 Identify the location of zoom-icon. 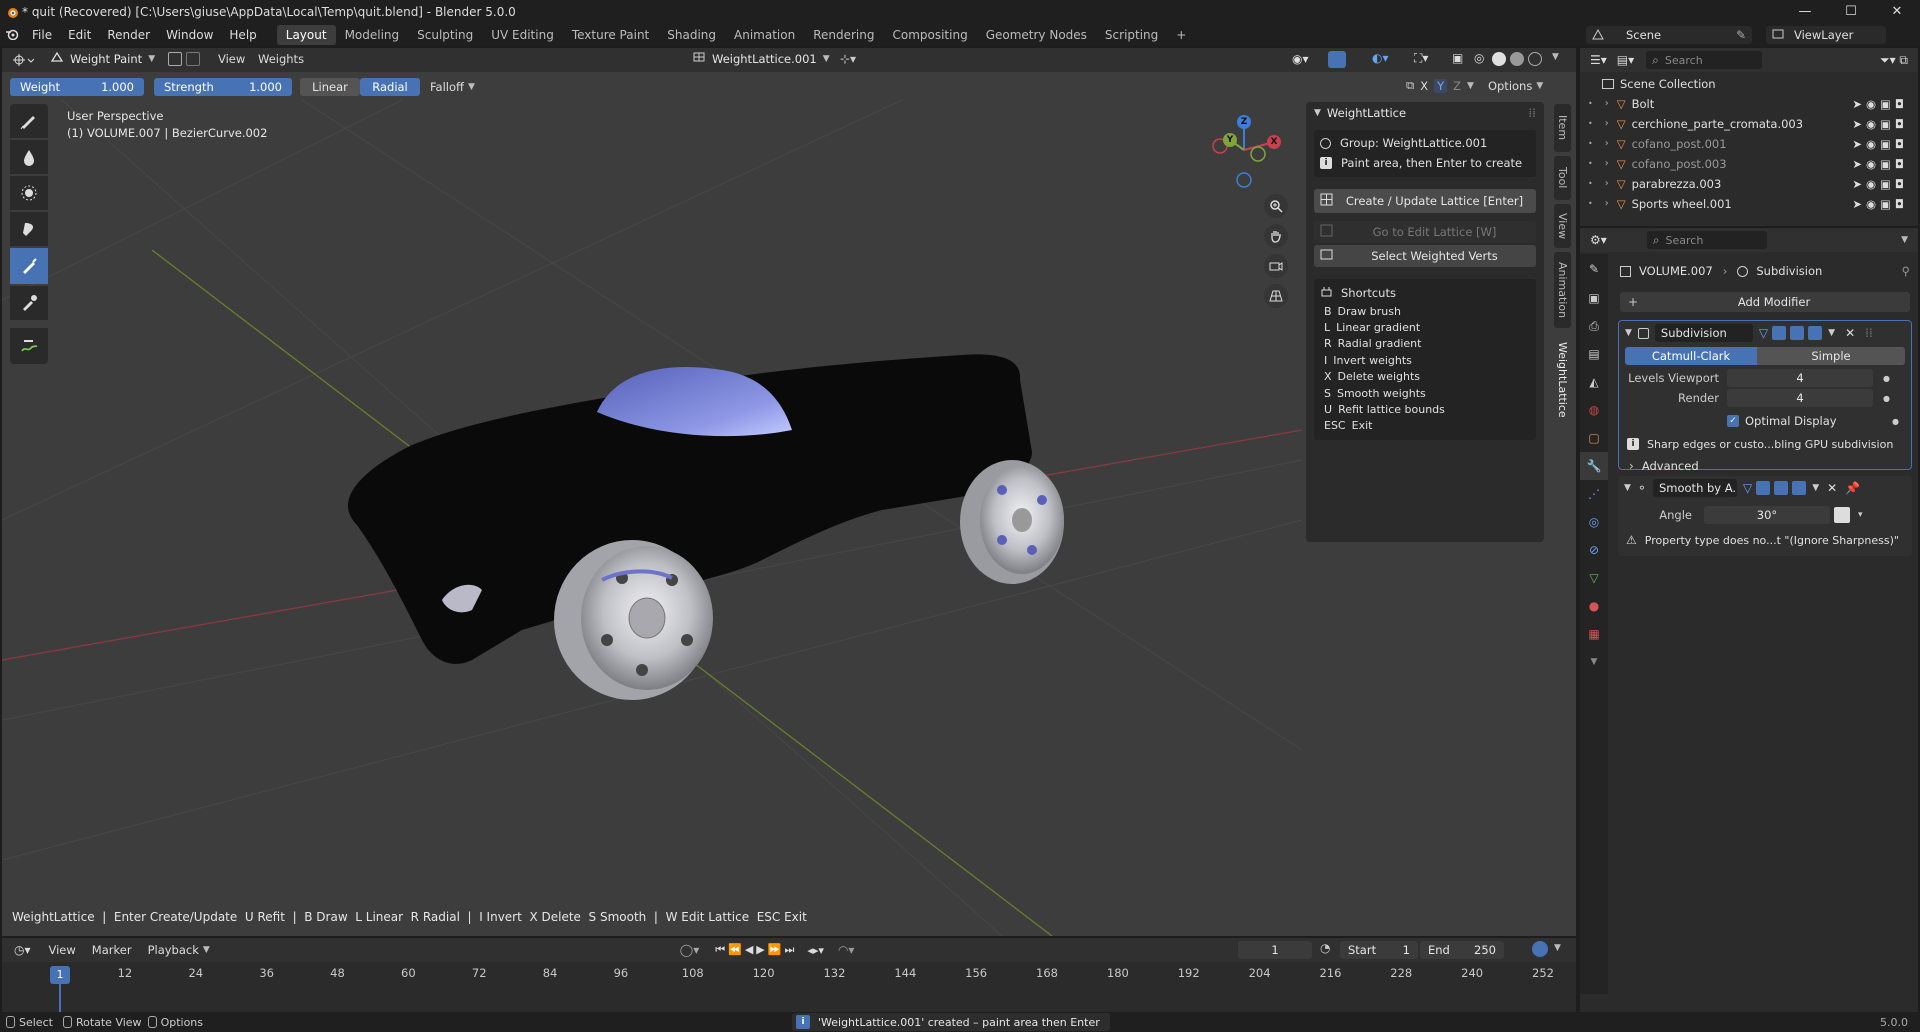
(1276, 206).